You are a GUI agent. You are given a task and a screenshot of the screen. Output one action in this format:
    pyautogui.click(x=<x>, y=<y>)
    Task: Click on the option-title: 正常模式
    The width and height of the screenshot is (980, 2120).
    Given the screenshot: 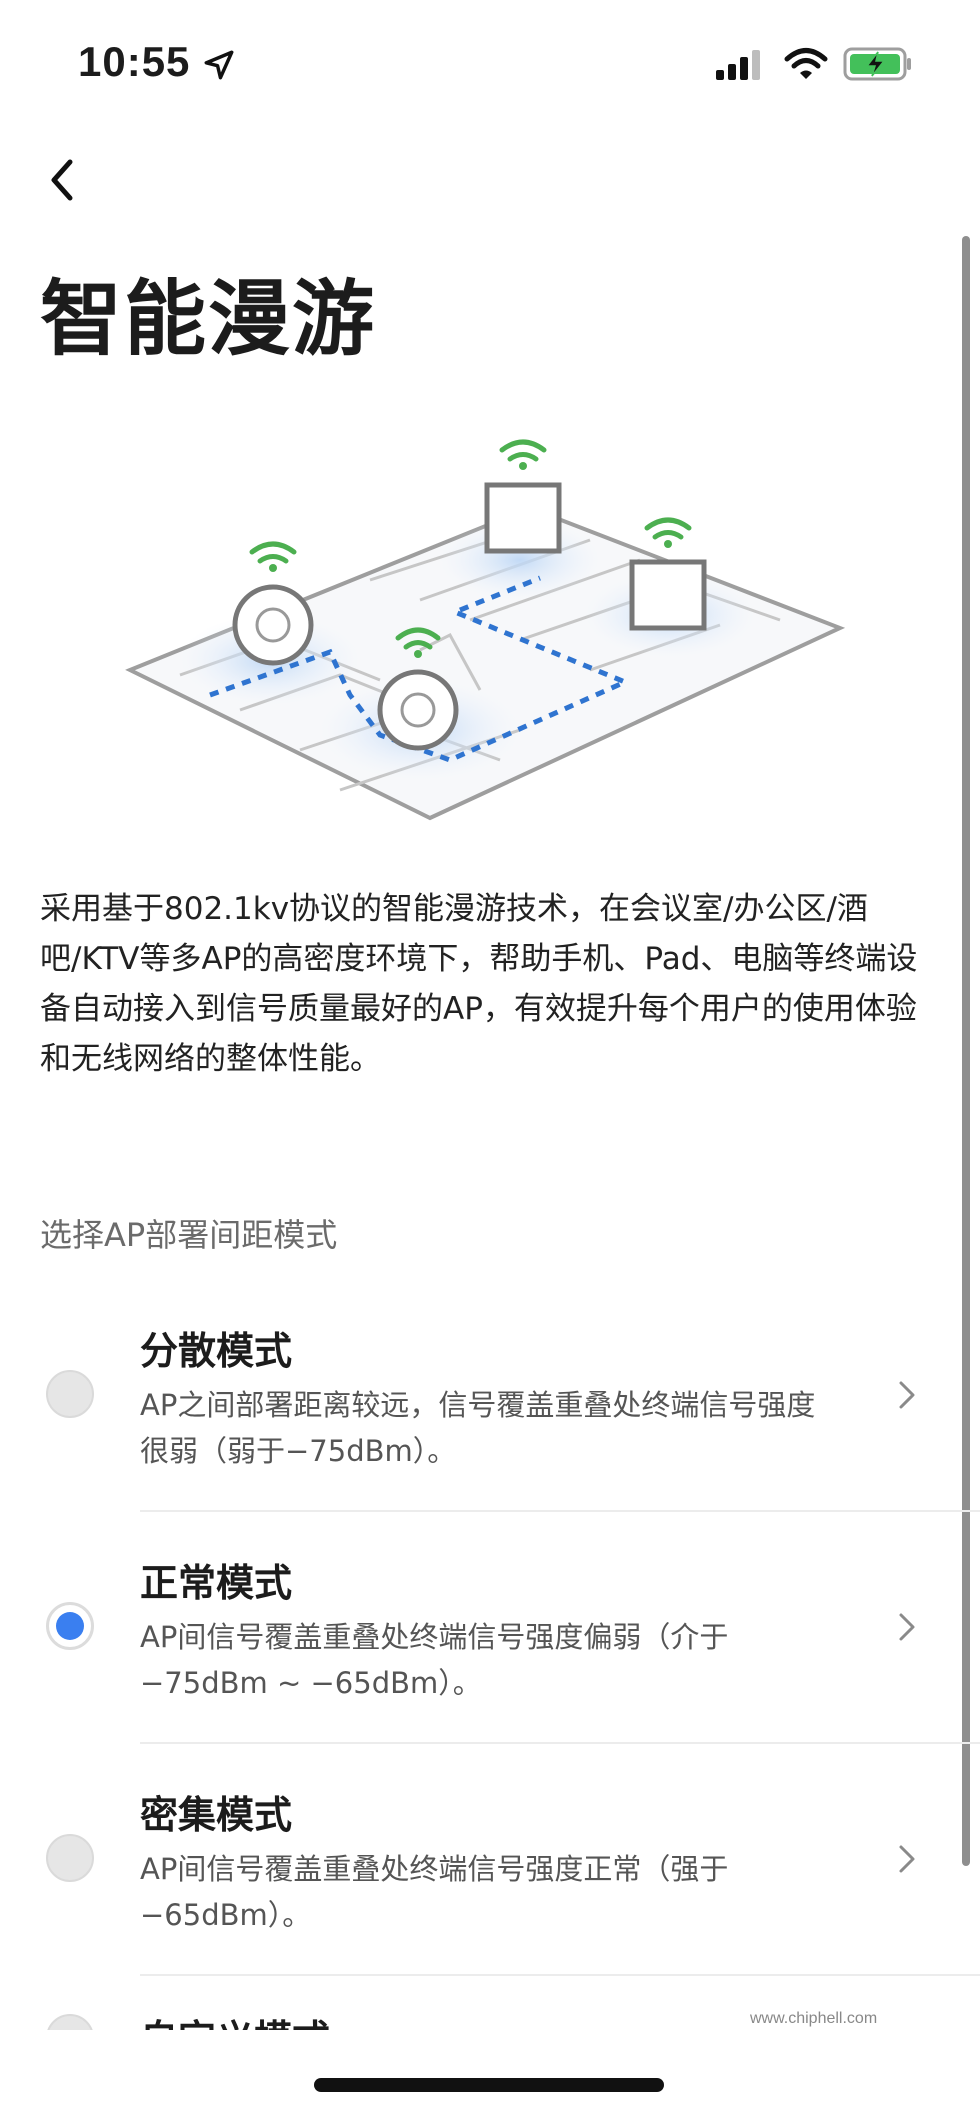 What is the action you would take?
    pyautogui.click(x=216, y=1583)
    